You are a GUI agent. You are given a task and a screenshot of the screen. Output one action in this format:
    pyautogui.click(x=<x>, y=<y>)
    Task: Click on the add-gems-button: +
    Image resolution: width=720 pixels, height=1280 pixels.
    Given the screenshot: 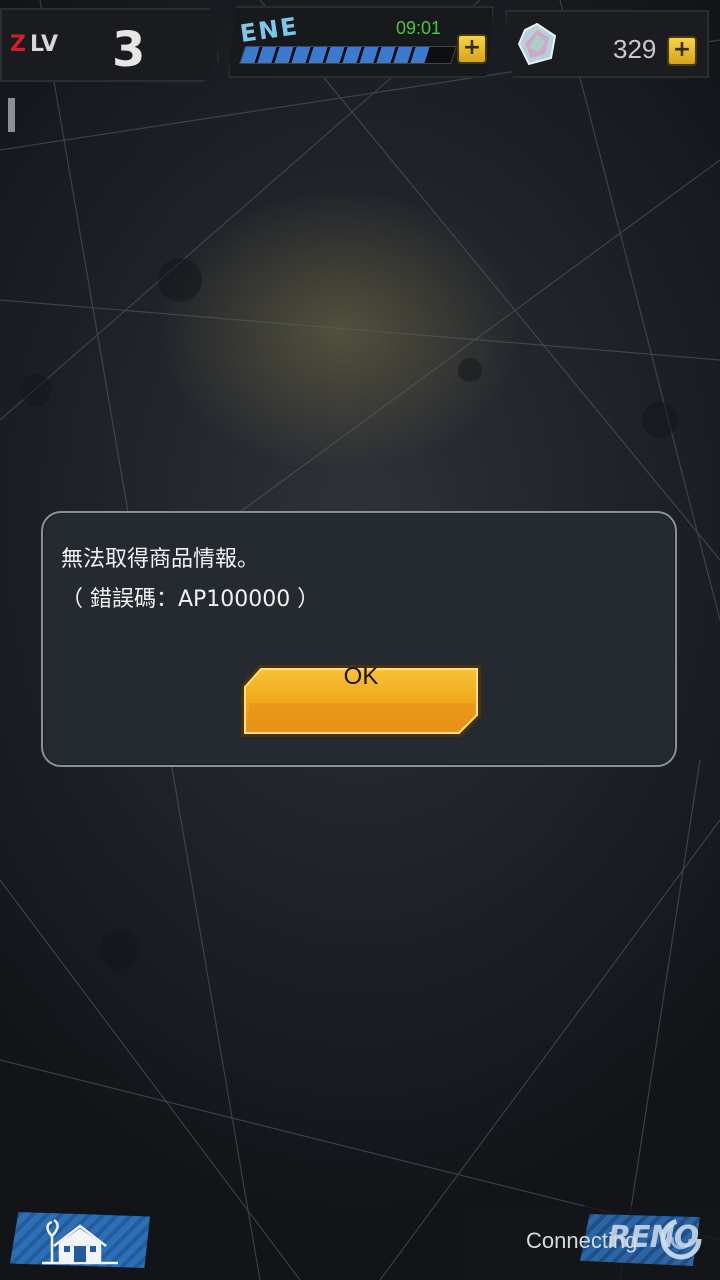 What is the action you would take?
    pyautogui.click(x=682, y=51)
    